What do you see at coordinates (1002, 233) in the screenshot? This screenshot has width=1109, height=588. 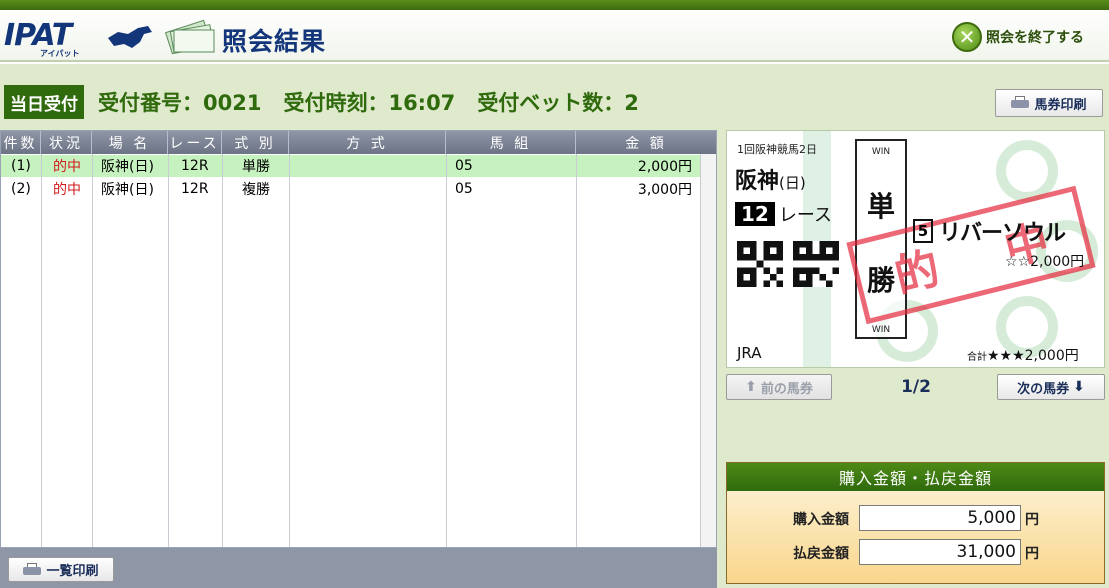 I see `horse-name: リバーソウル` at bounding box center [1002, 233].